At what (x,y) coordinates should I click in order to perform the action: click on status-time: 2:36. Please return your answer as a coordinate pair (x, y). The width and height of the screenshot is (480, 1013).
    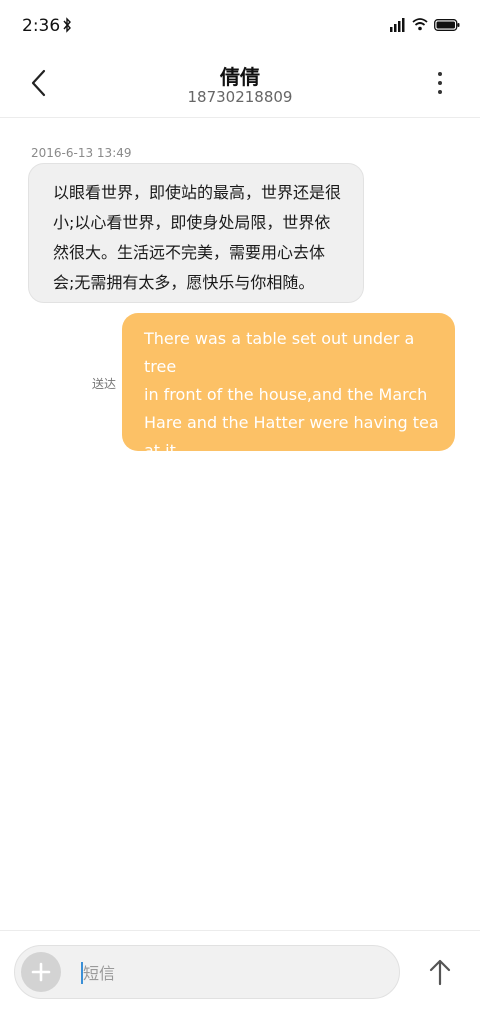
    Looking at the image, I should click on (41, 26).